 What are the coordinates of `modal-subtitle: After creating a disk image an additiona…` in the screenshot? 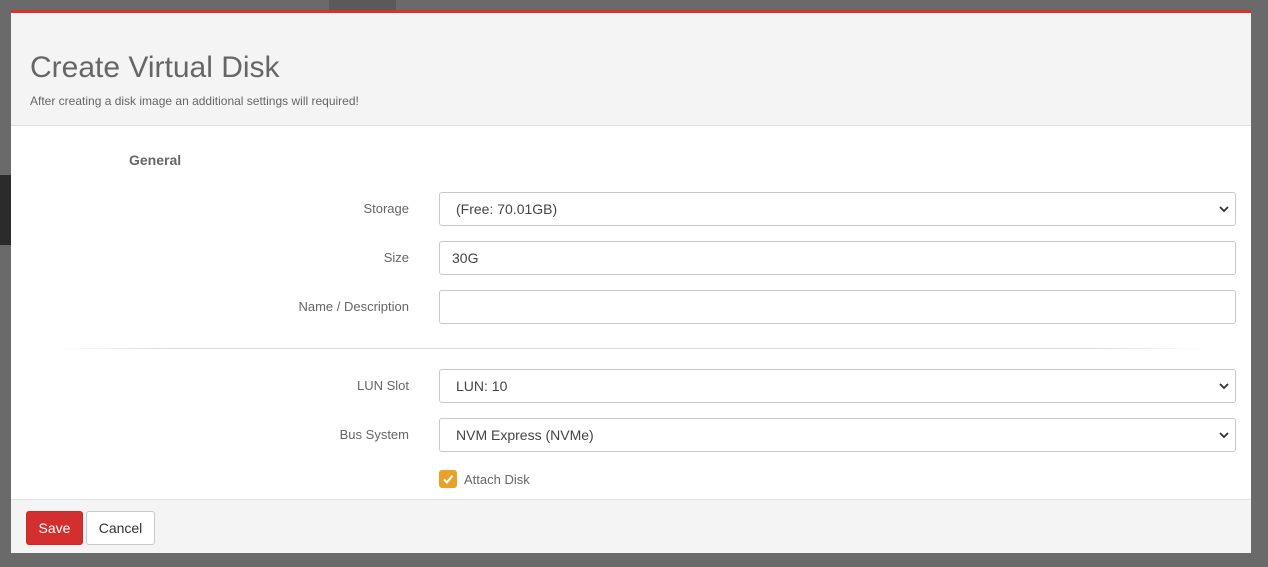 It's located at (194, 101).